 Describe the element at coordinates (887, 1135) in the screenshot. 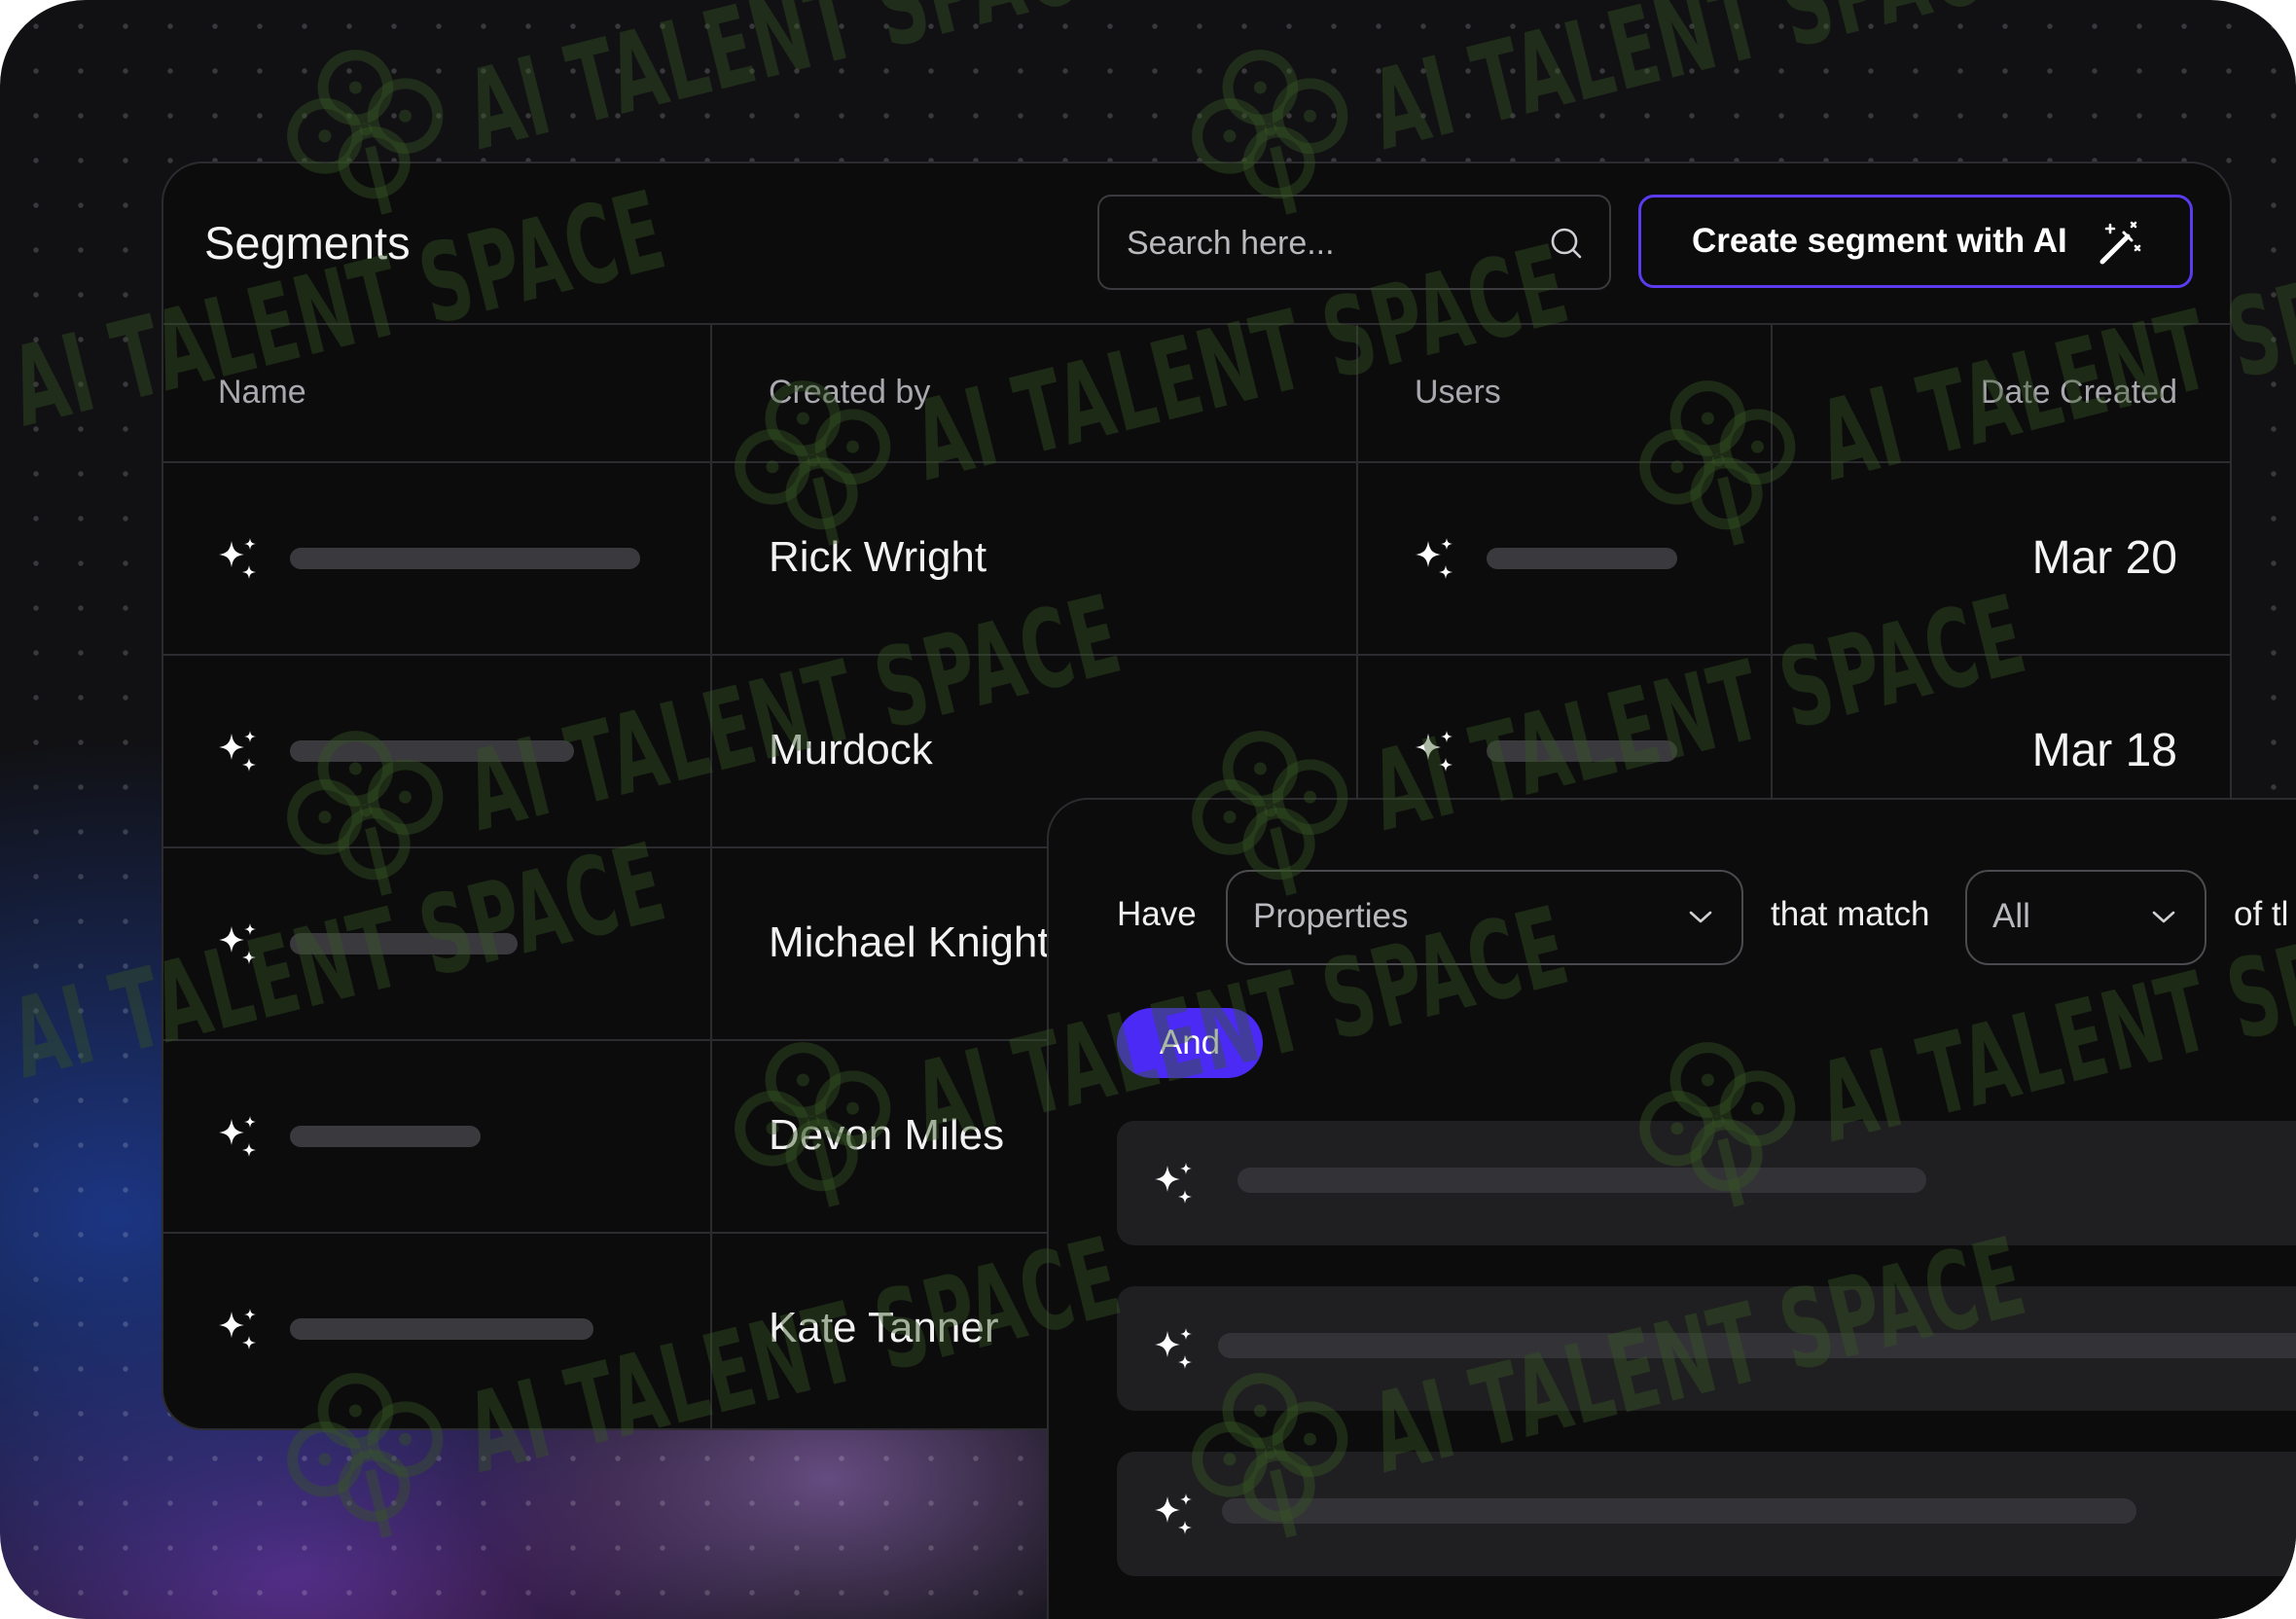

I see `created-by-cell: Devon Miles` at that location.